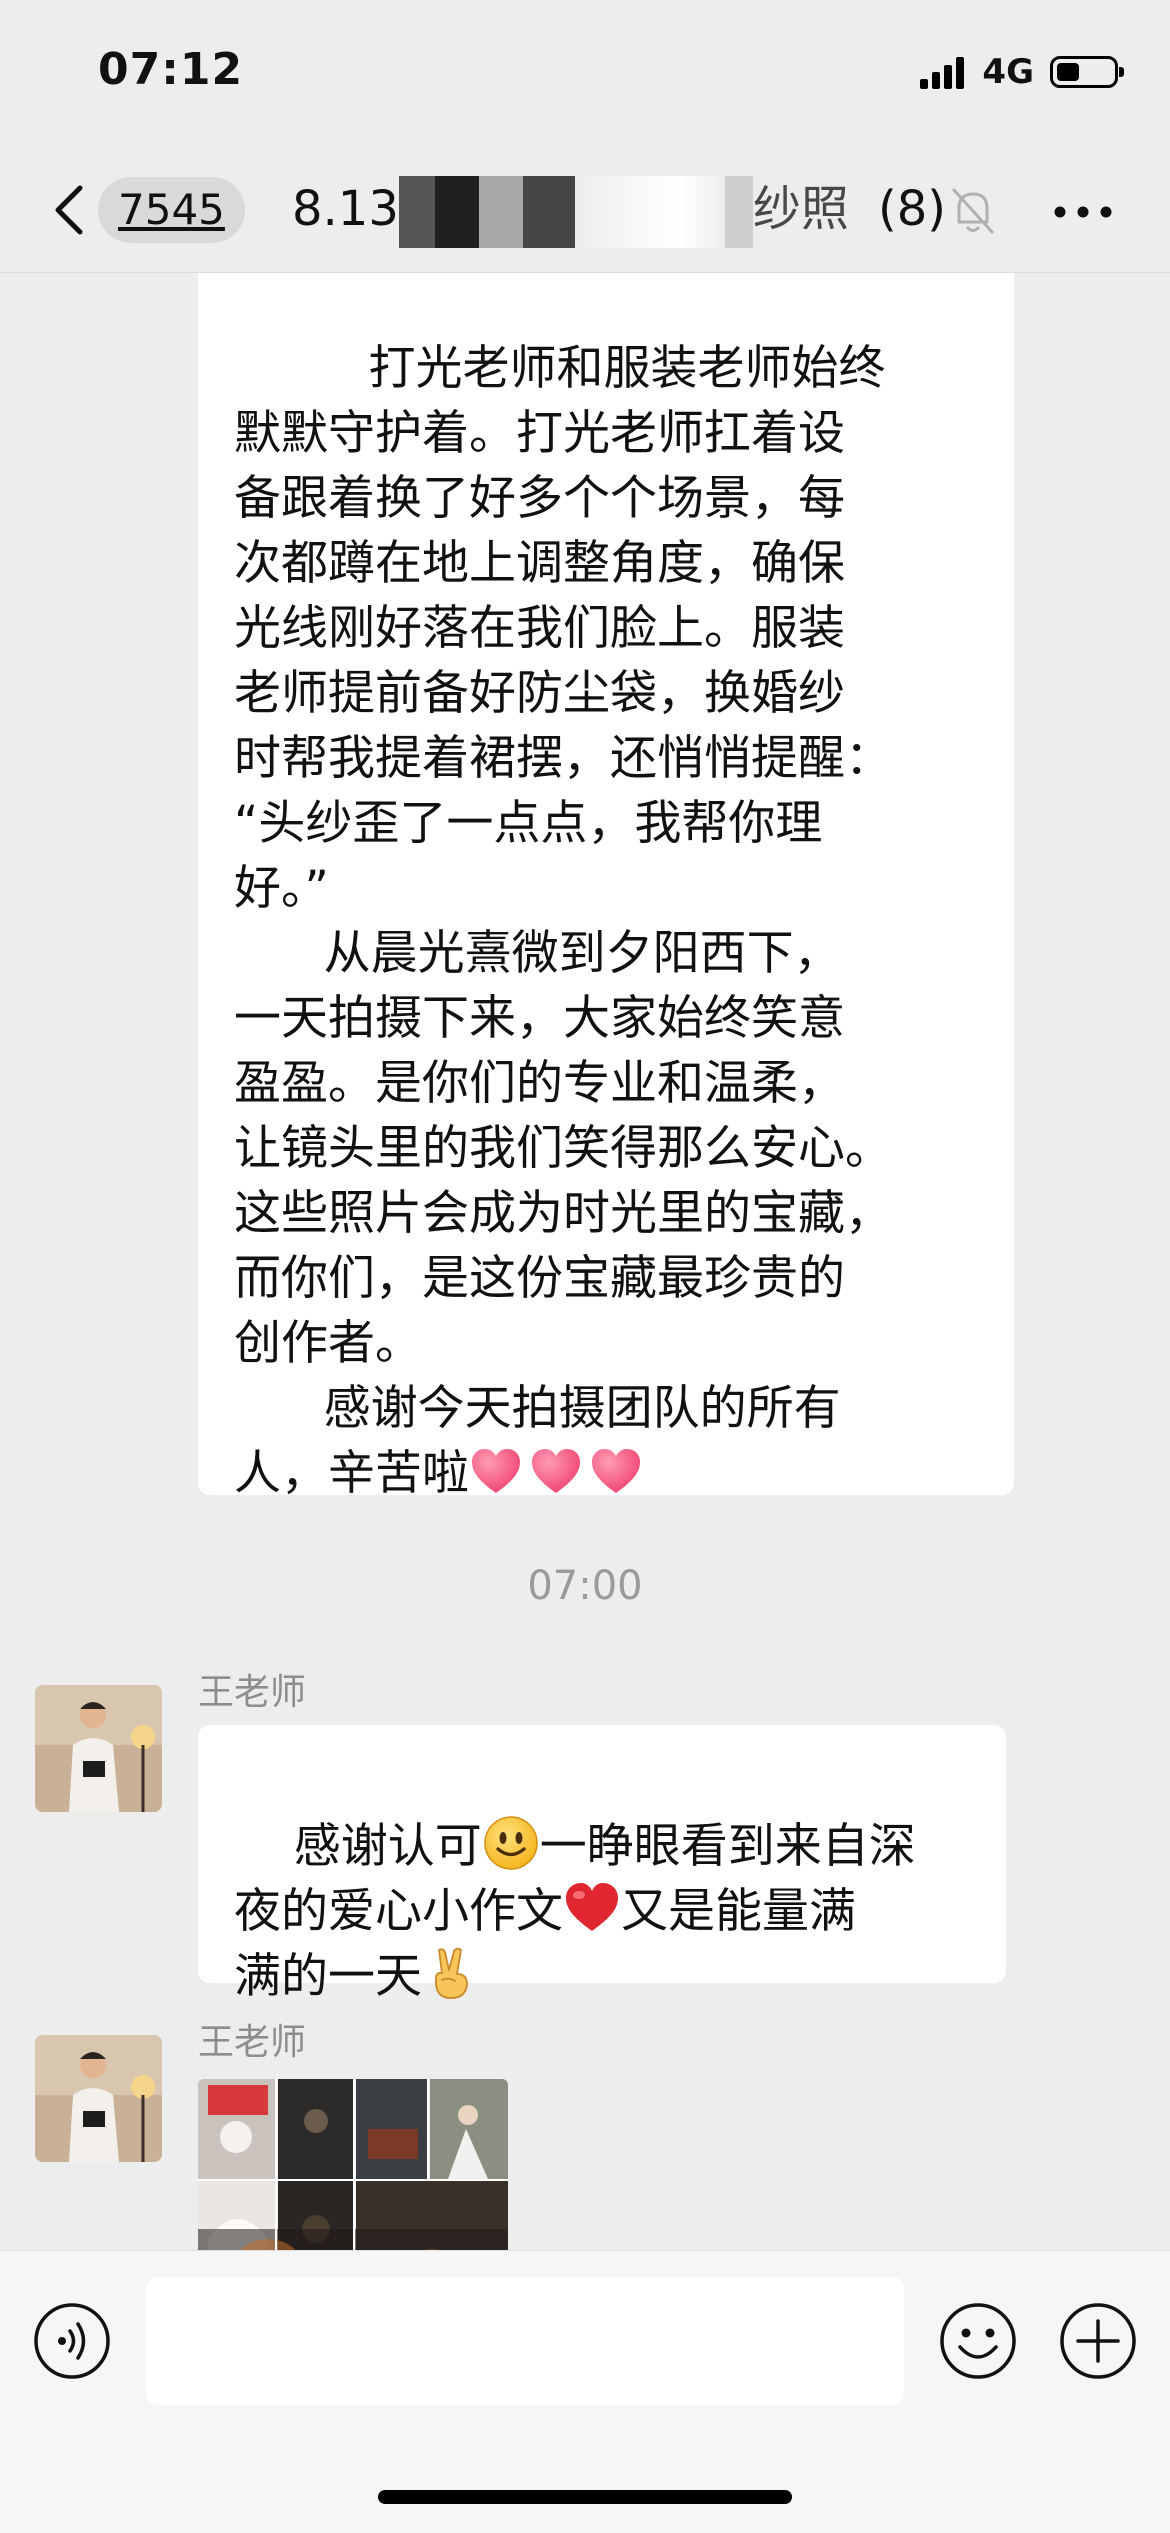  I want to click on status-indicators: 4G, so click(1022, 72).